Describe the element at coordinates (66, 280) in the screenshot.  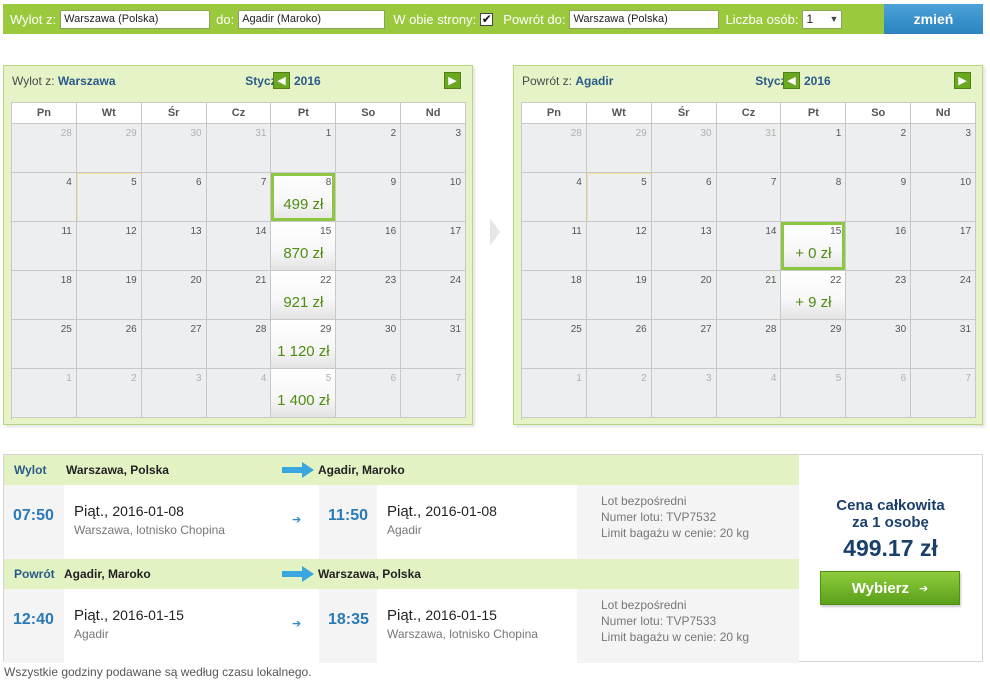
I see `day-number: 18` at that location.